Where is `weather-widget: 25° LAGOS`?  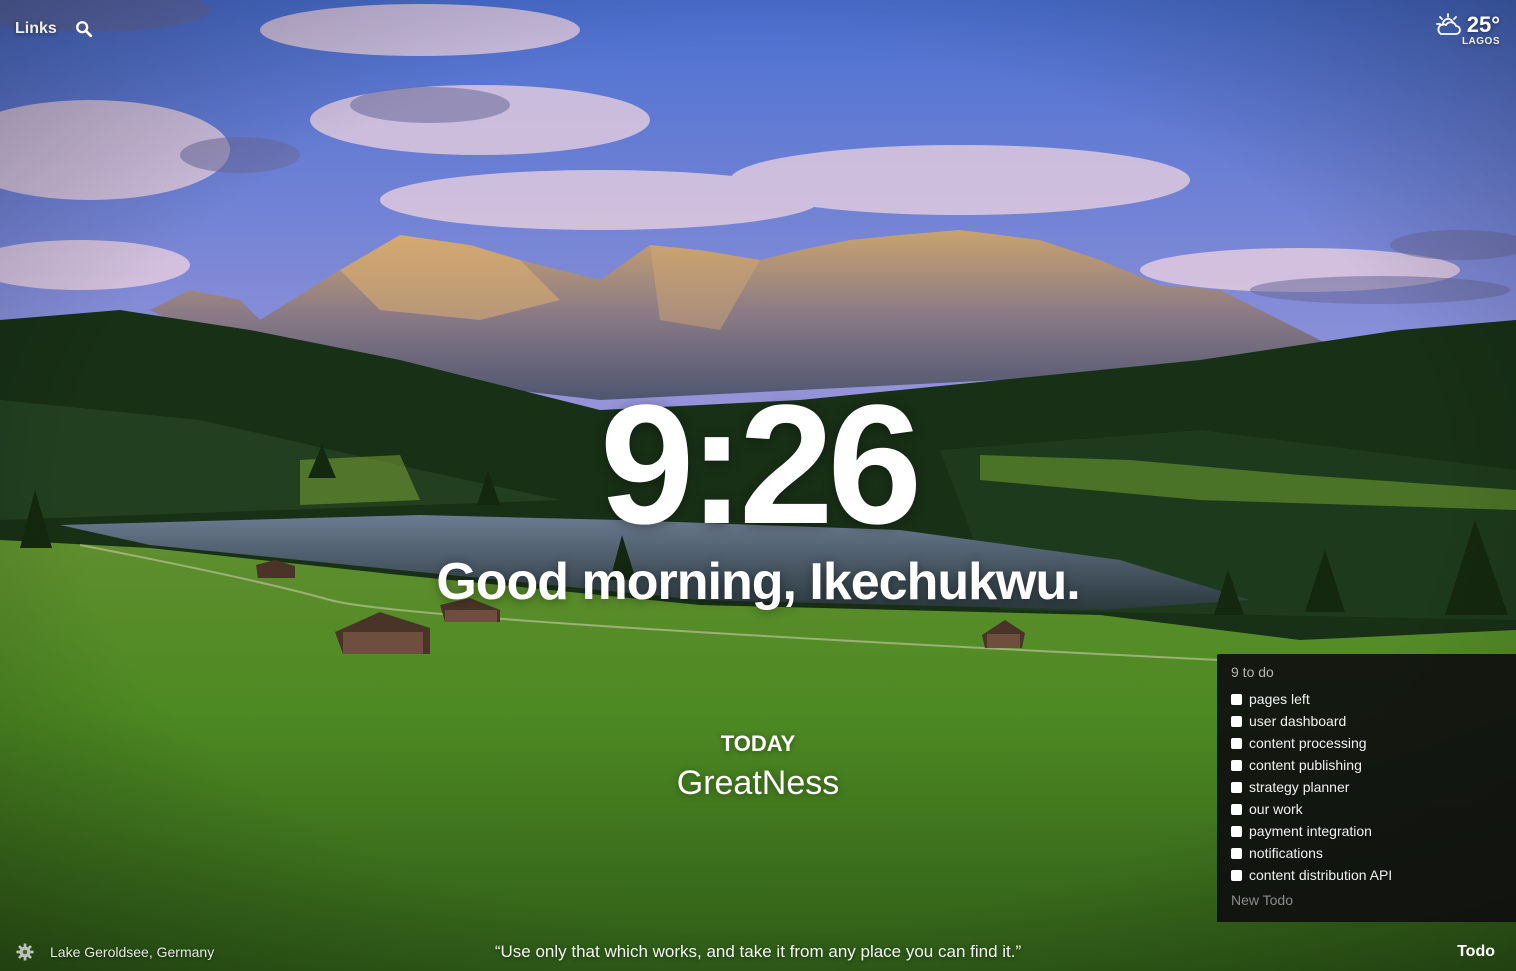 weather-widget: 25° LAGOS is located at coordinates (1467, 29).